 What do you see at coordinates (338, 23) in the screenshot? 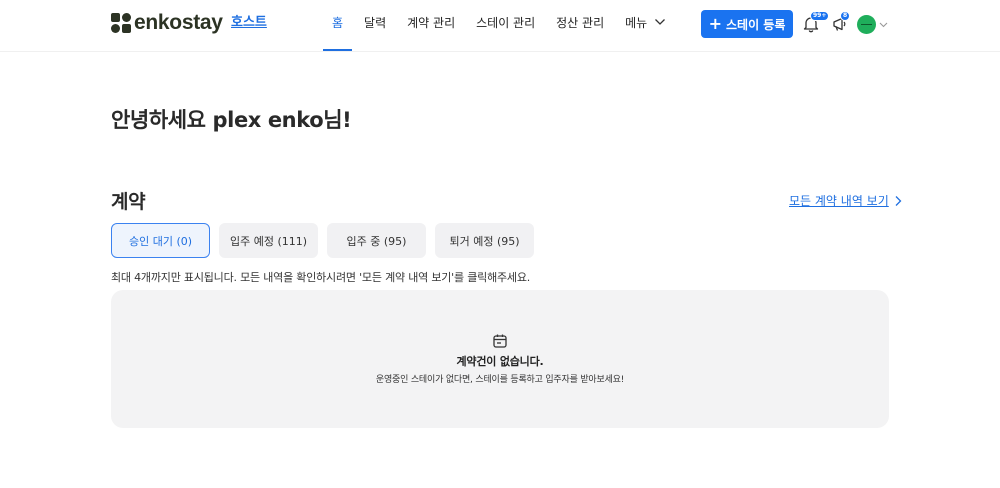
I see `nav-label: 홈` at bounding box center [338, 23].